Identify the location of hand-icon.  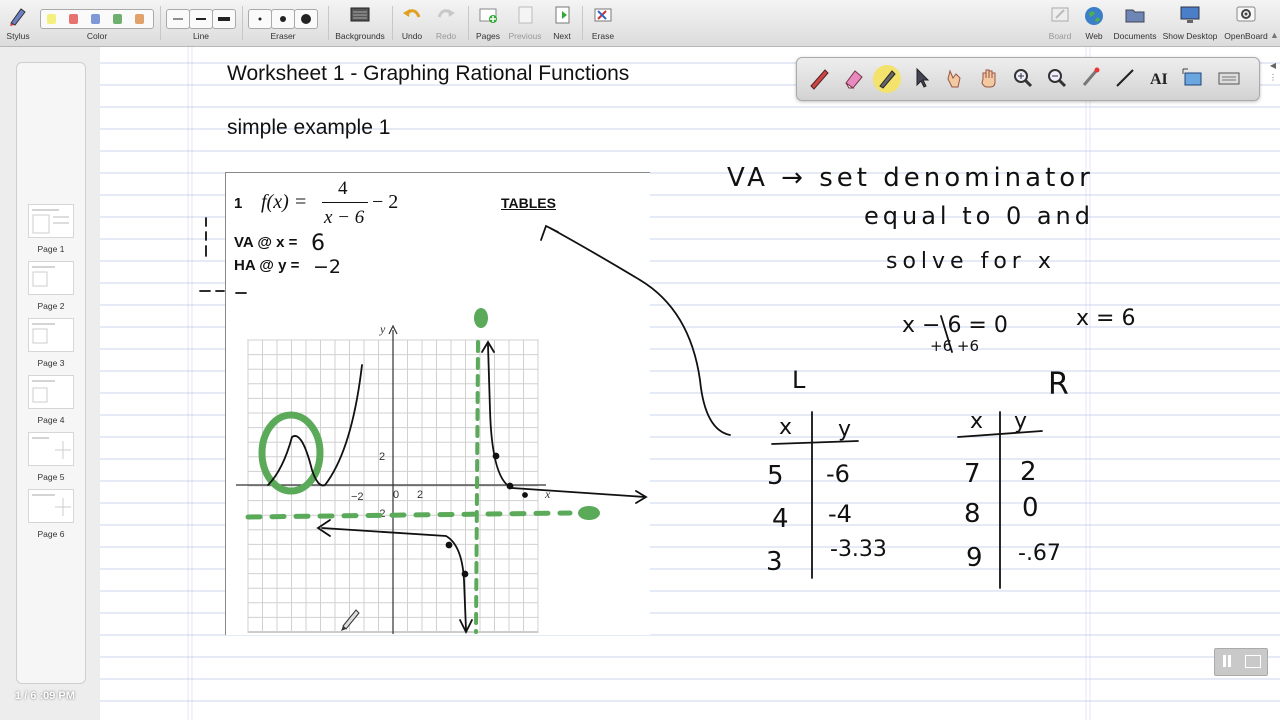
(988, 78).